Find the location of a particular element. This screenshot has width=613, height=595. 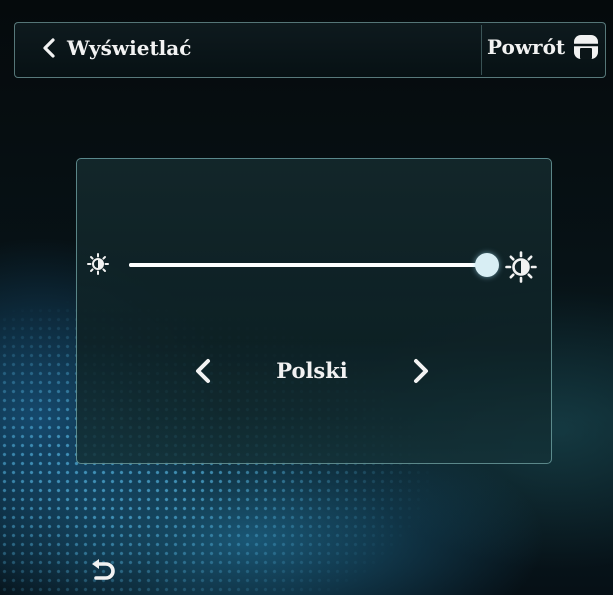

home-button-label: Powrót is located at coordinates (526, 47).